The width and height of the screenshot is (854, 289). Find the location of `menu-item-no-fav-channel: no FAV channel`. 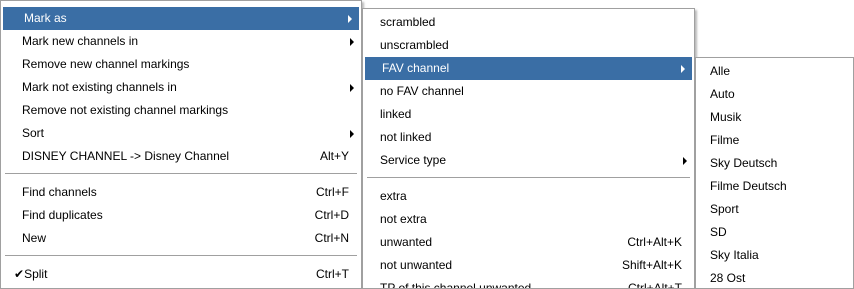

menu-item-no-fav-channel: no FAV channel is located at coordinates (528, 91).